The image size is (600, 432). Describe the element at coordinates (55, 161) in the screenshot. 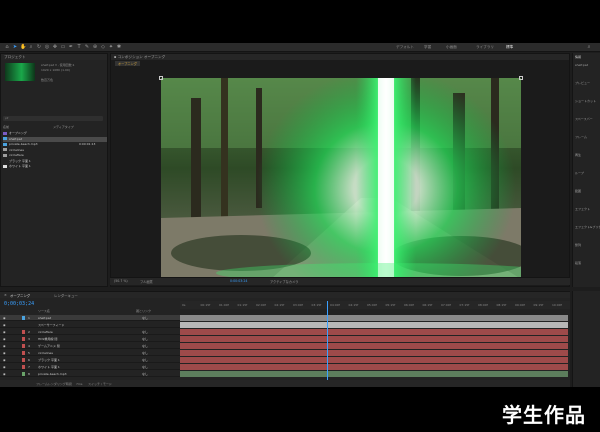

I see `project-item: ブラック 平面 1` at that location.